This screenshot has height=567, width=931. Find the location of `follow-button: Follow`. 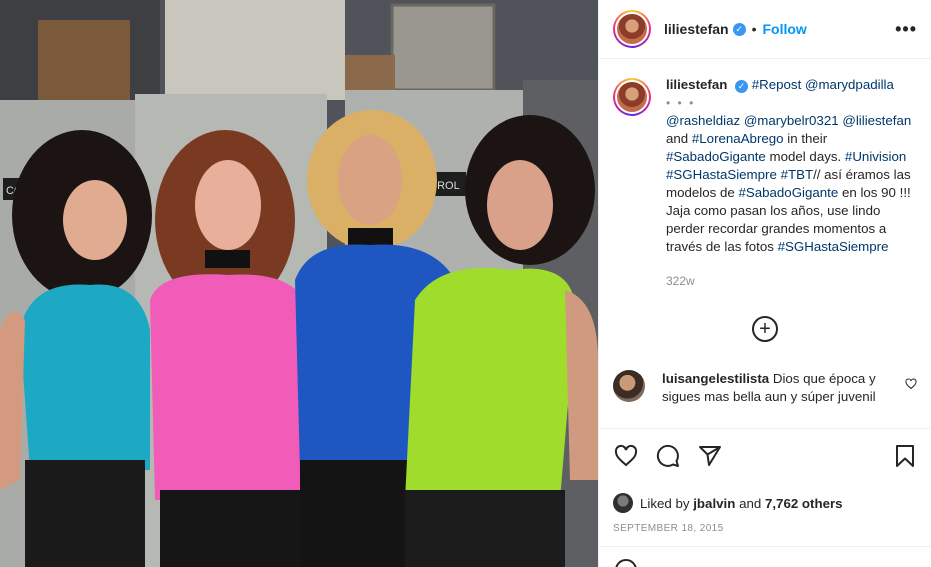

follow-button: Follow is located at coordinates (785, 29).